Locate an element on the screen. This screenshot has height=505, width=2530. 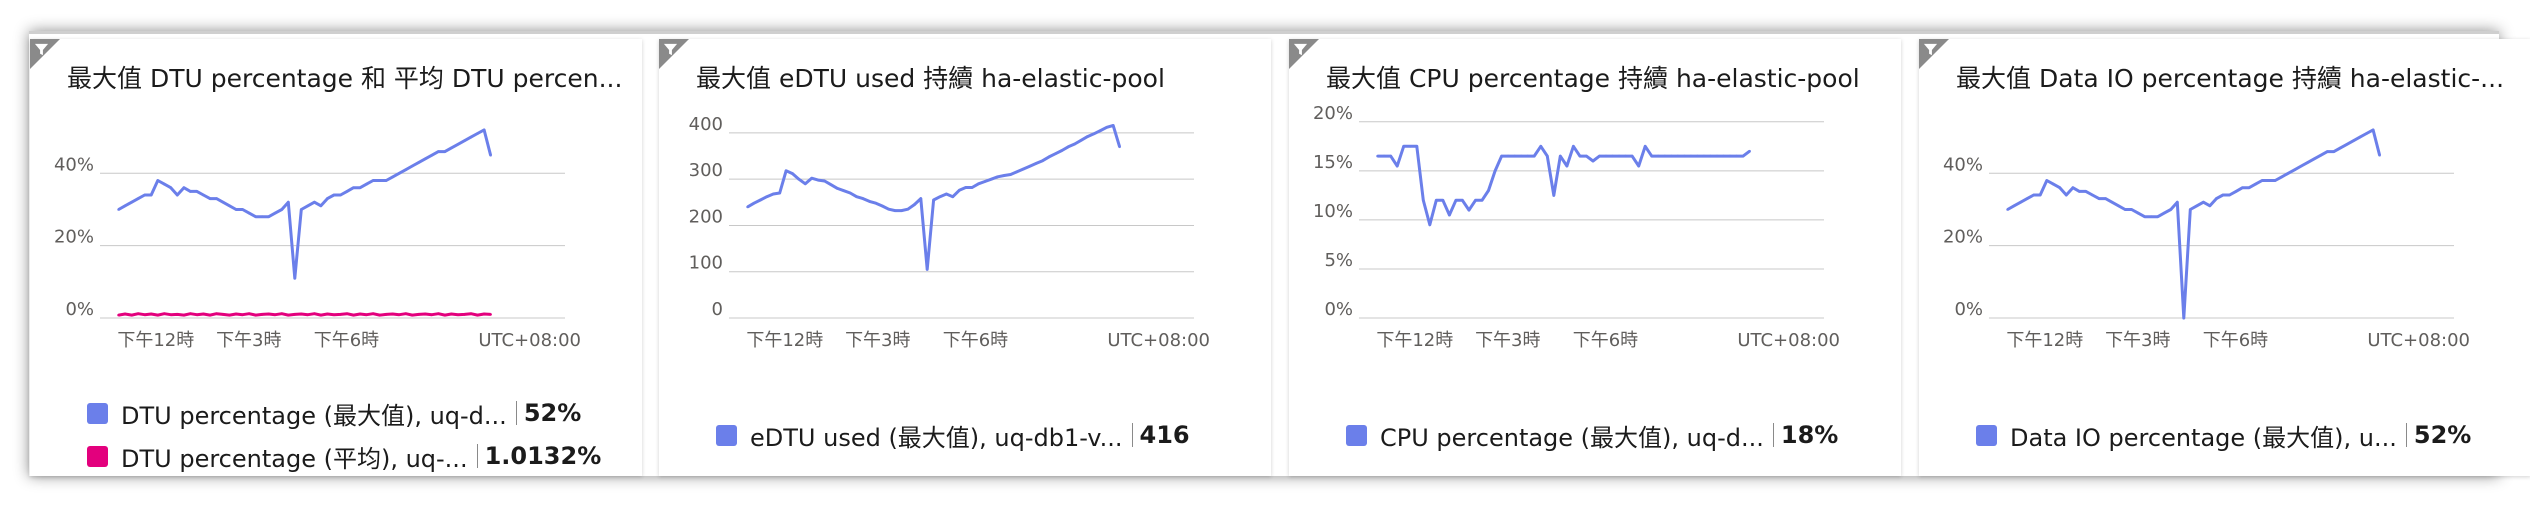
legend-swatch is located at coordinates (1986, 435).